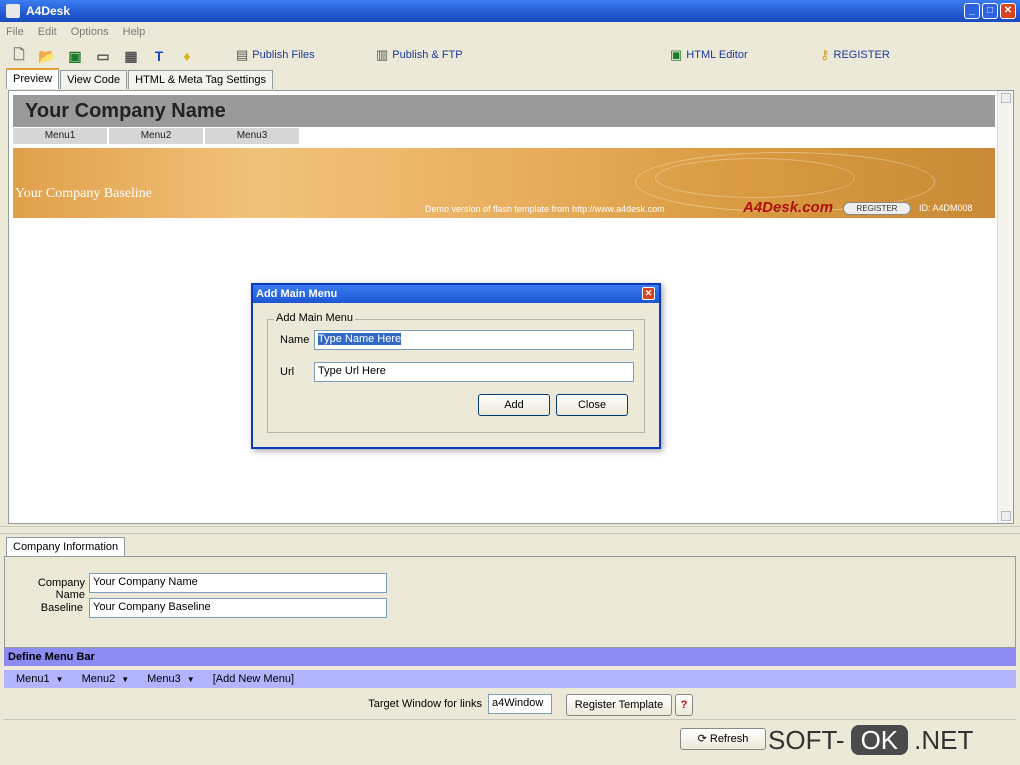  What do you see at coordinates (13, 11) in the screenshot?
I see `app-icon` at bounding box center [13, 11].